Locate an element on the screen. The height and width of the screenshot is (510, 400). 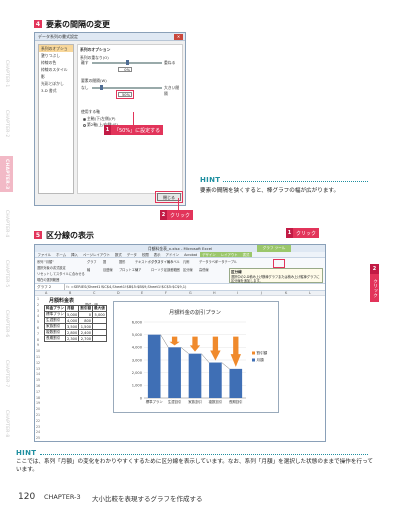
ribbon-tab: ページレイアウト is located at coordinates (96, 254).